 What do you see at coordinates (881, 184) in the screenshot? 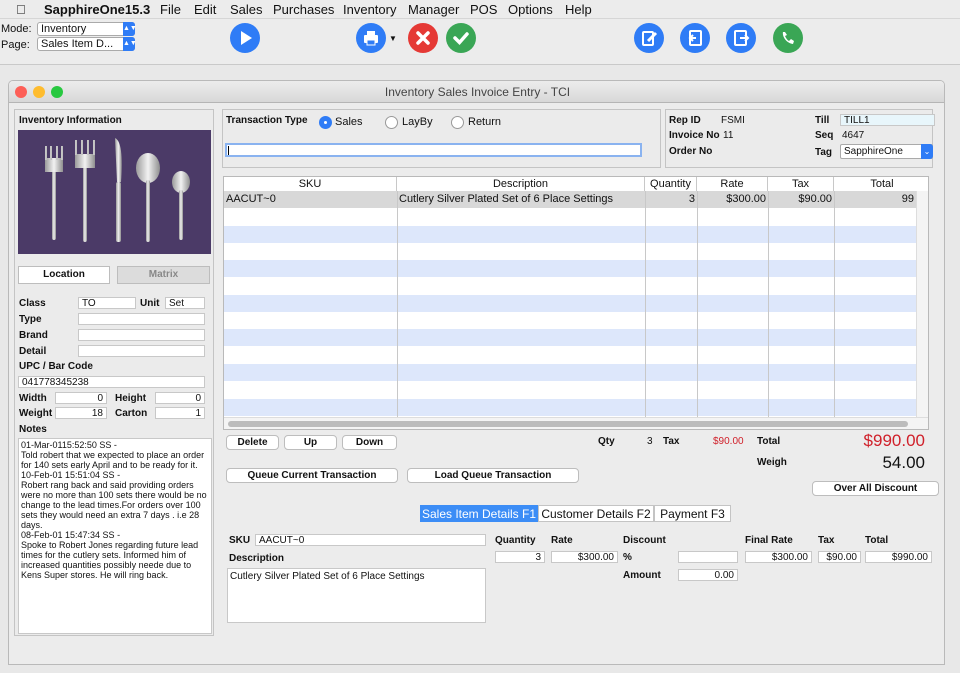
I see `column-total: Total` at bounding box center [881, 184].